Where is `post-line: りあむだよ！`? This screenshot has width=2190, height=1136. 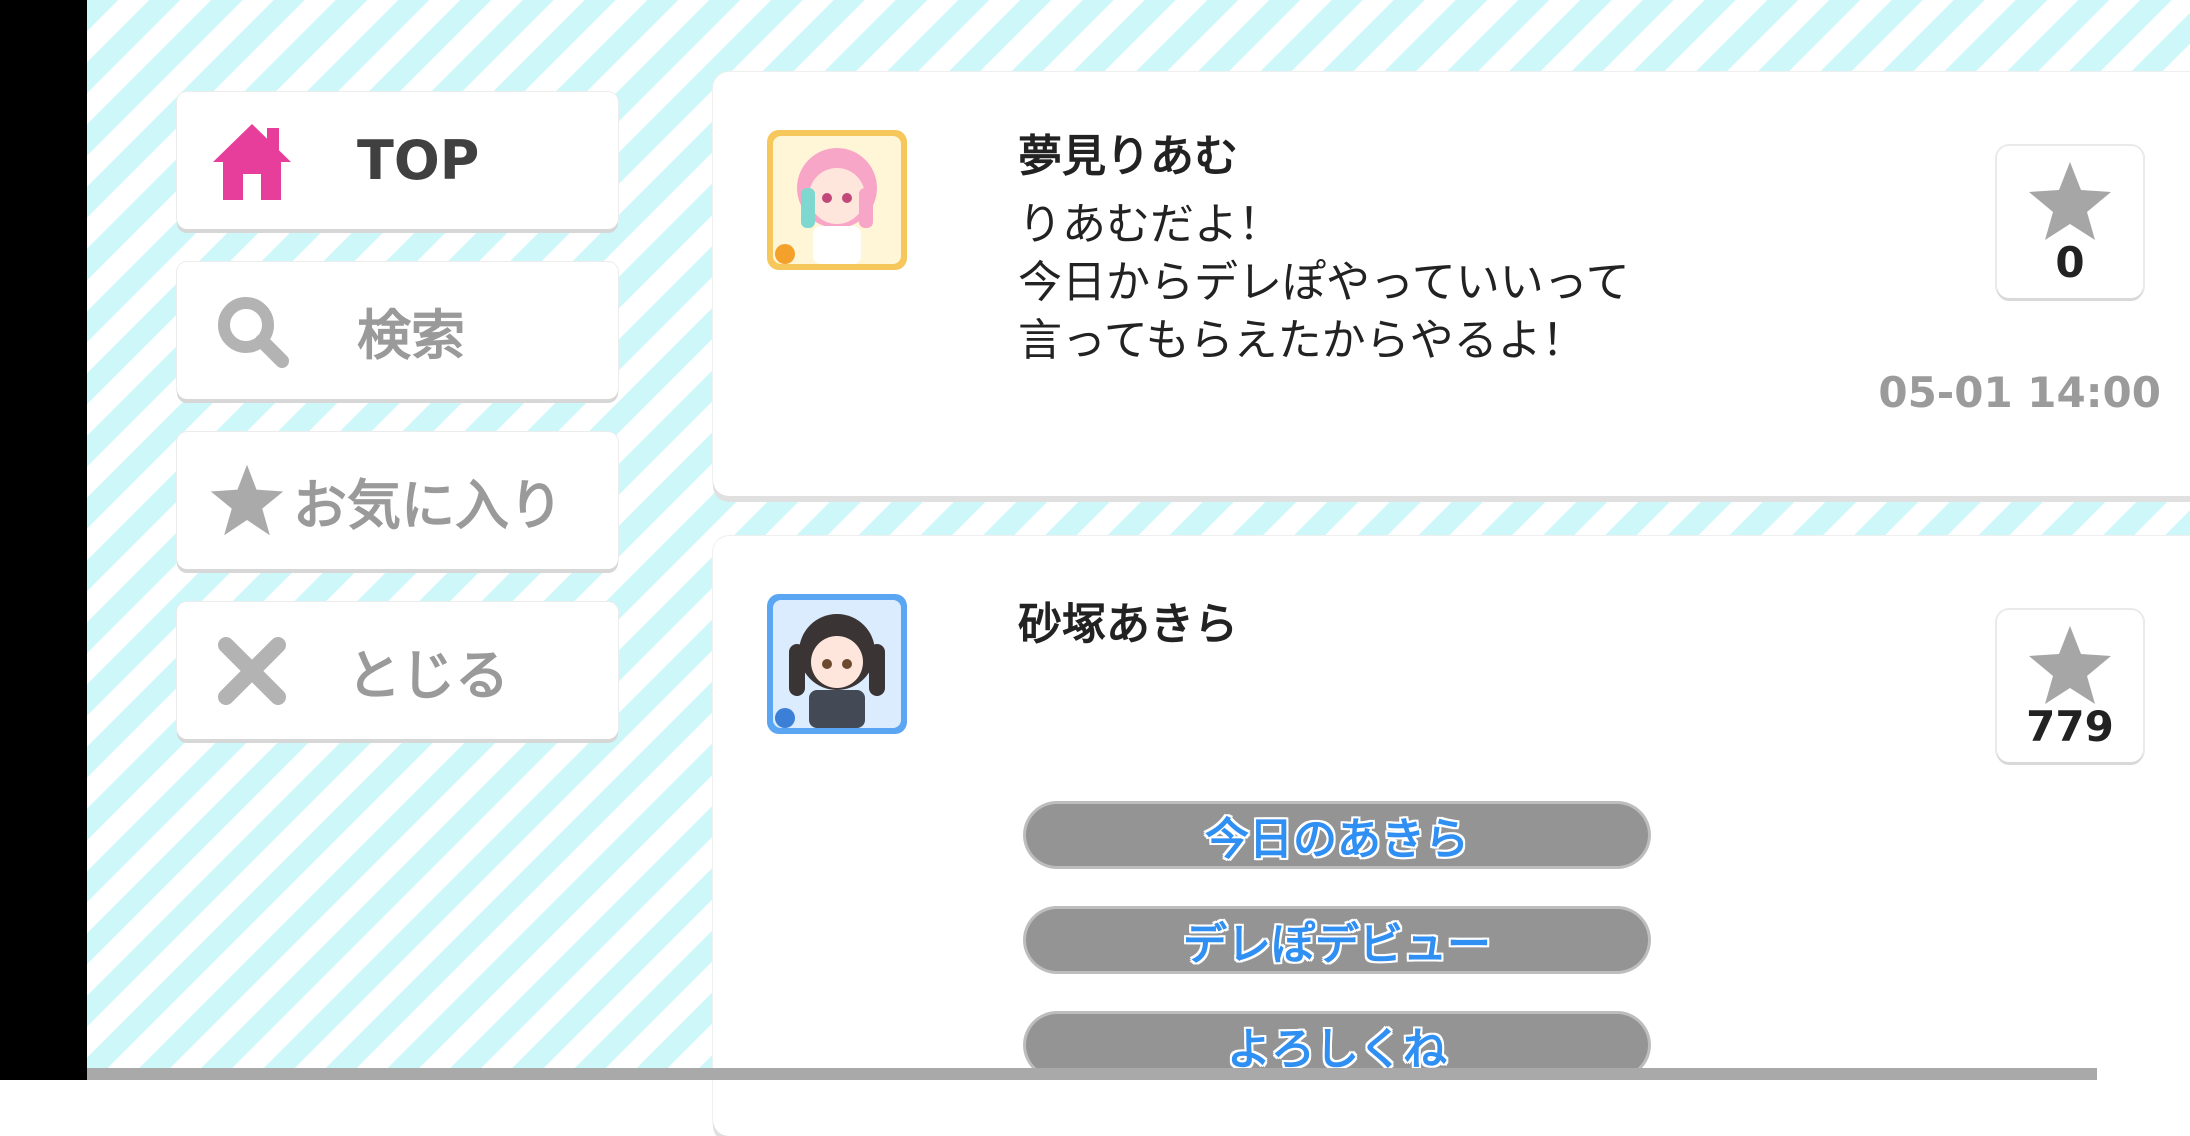 post-line: りあむだよ！ is located at coordinates (1150, 224).